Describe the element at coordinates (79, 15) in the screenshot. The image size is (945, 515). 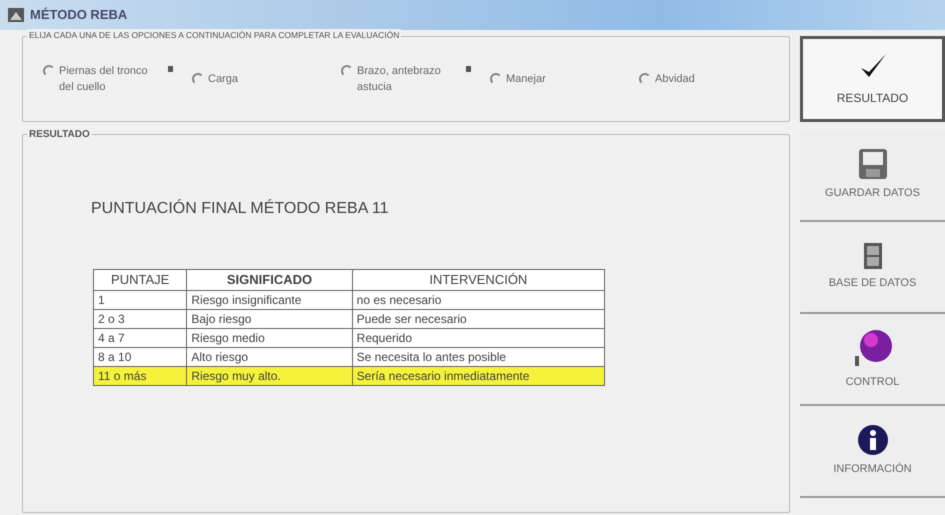
I see `window-title: MÉTODO REBA` at that location.